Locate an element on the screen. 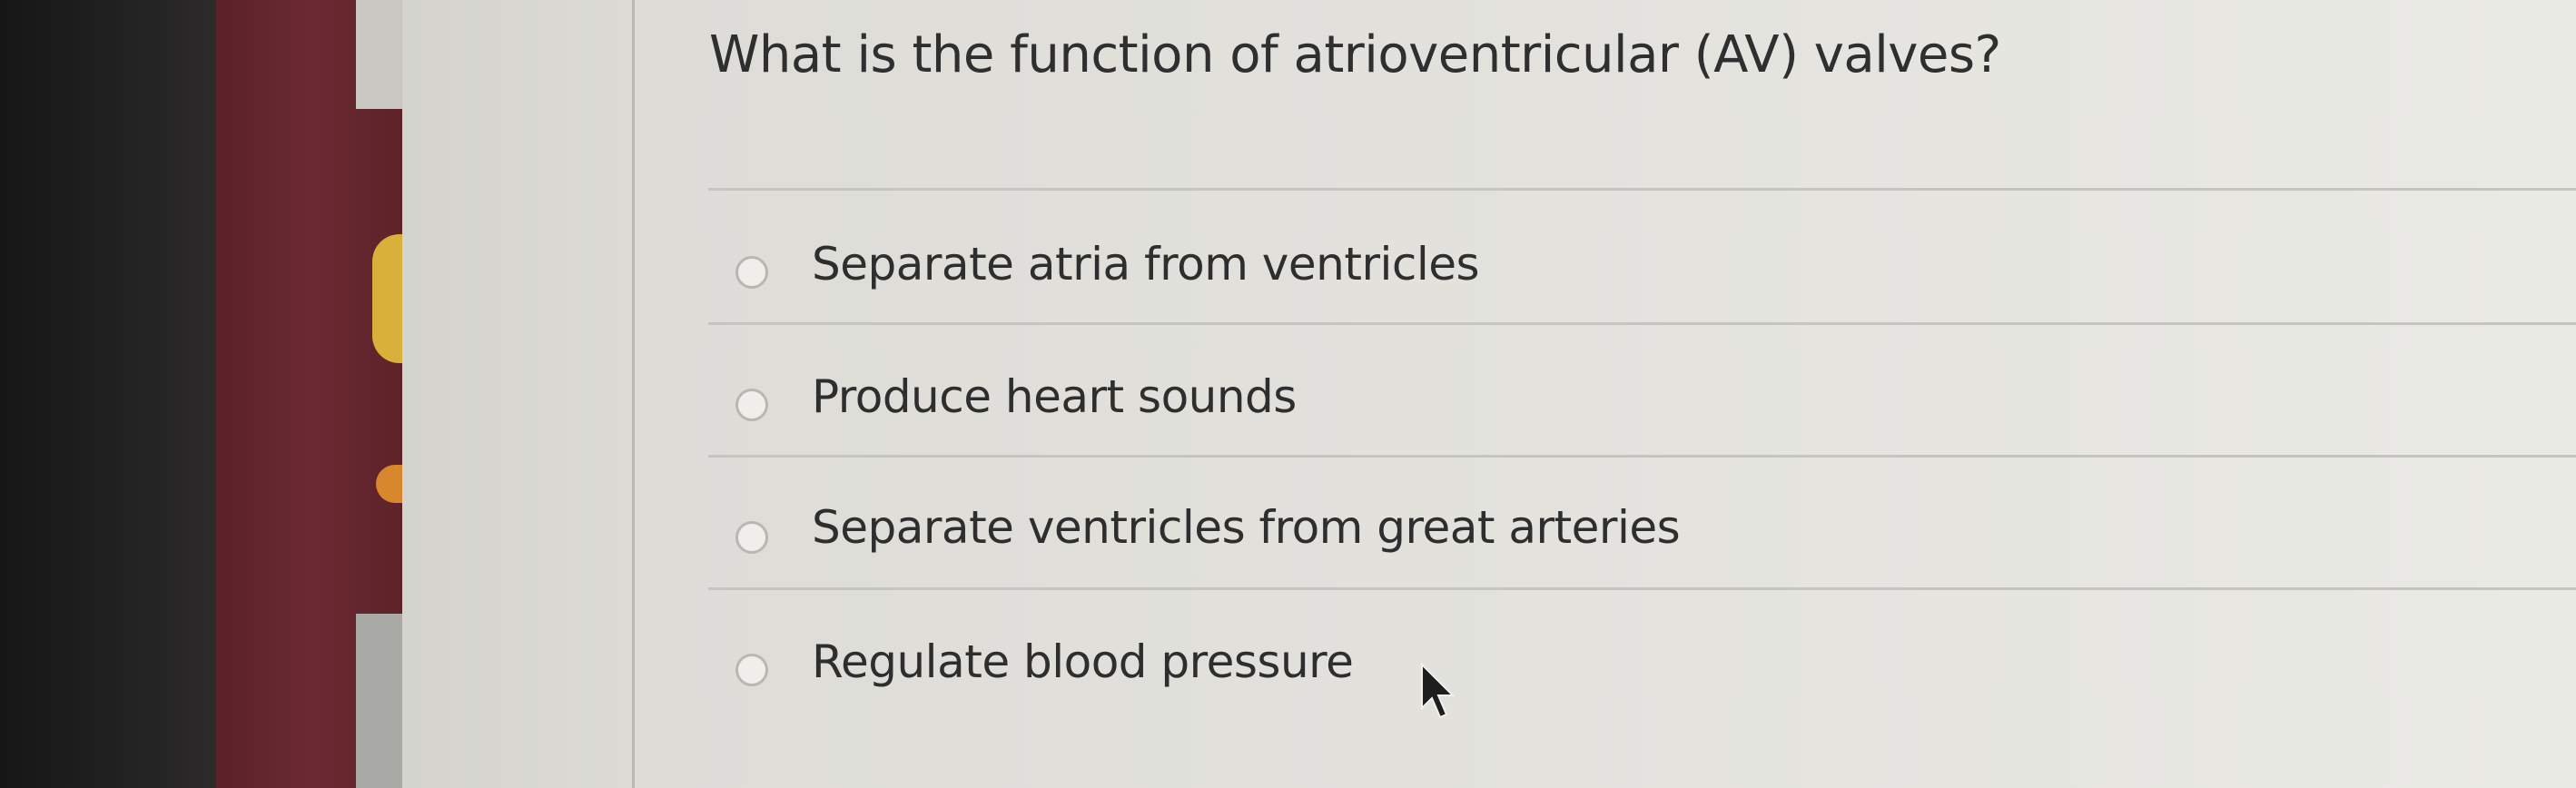  answer-option-label: Produce heart sounds is located at coordinates (1054, 396).